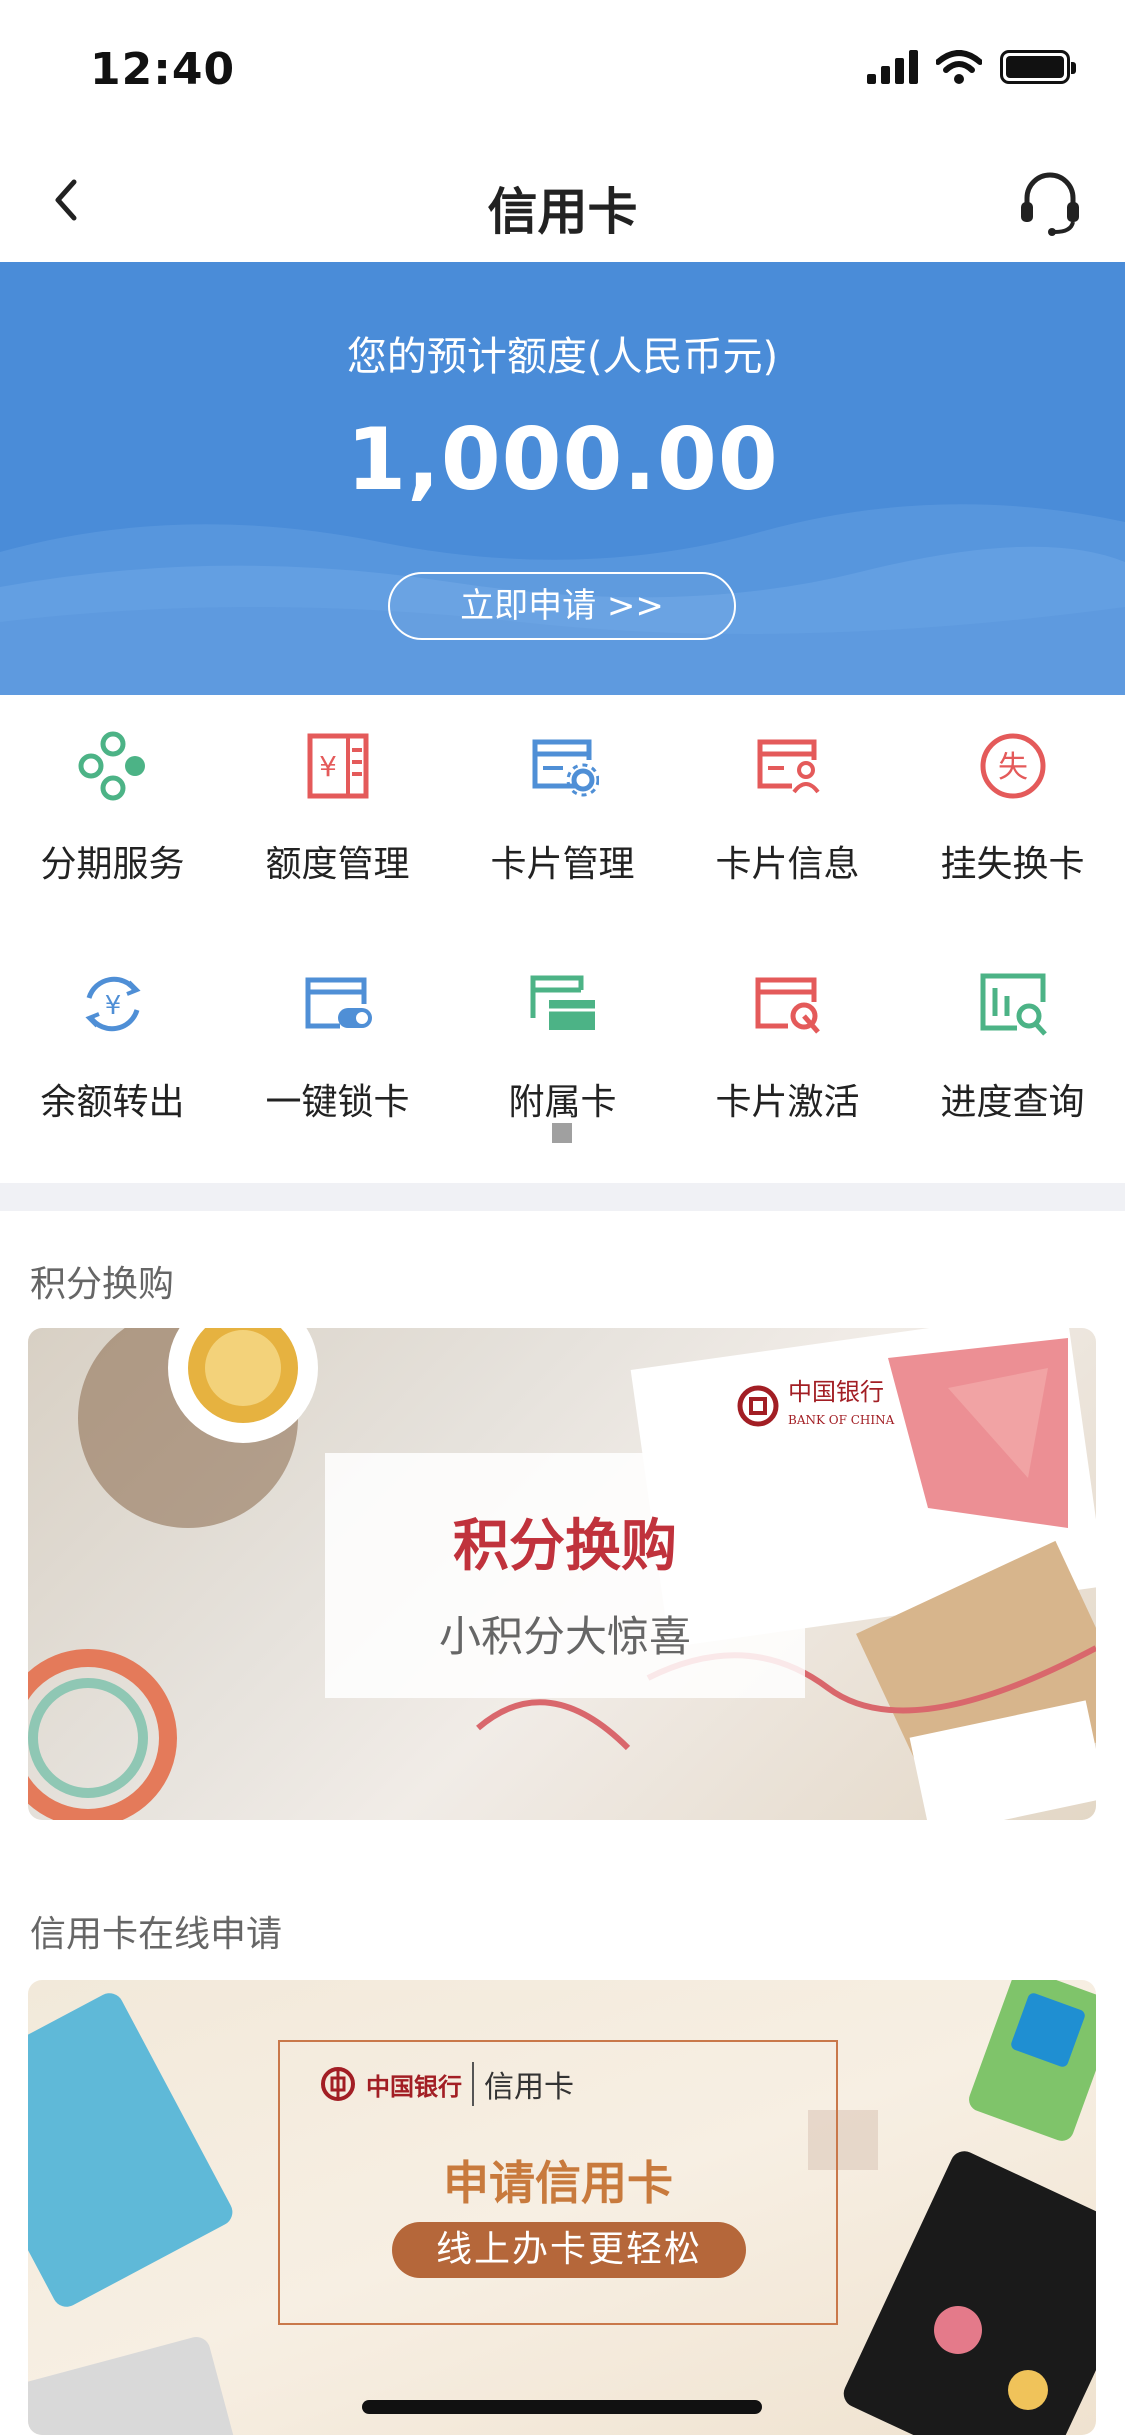 This screenshot has width=1125, height=2435. I want to click on page-title: 信用卡, so click(562, 212).